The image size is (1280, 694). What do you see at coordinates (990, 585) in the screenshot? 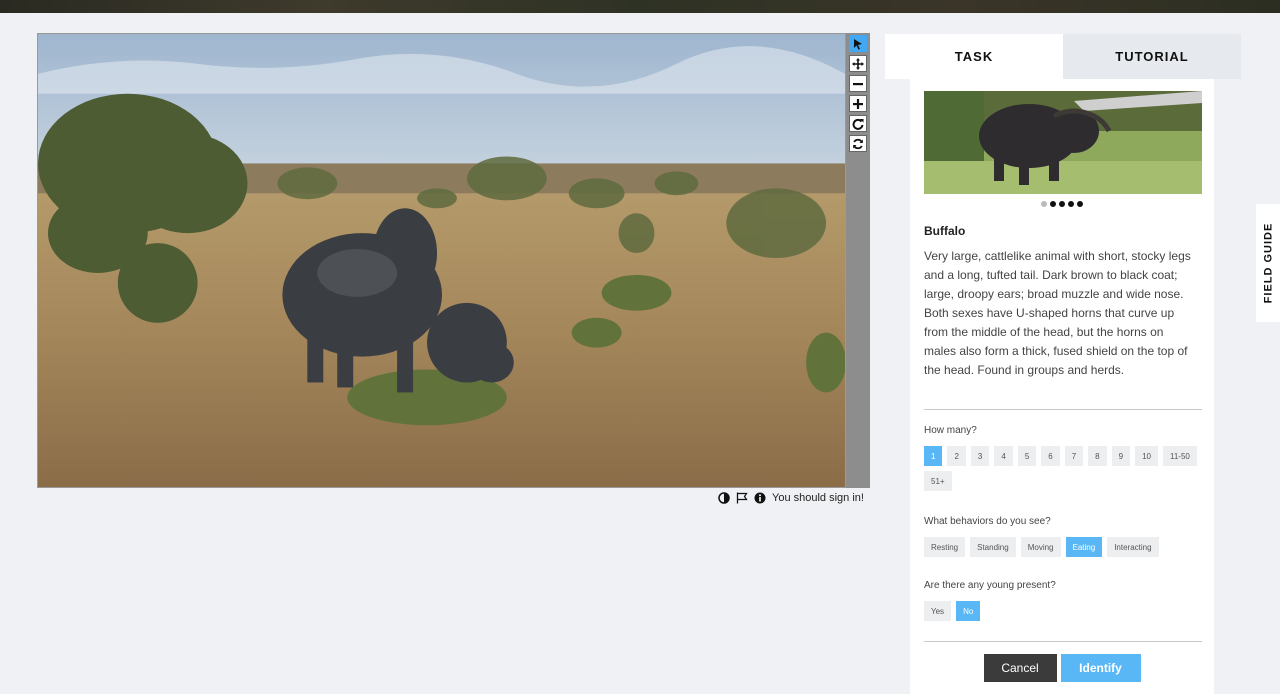
I see `young-label: Are there any young present?` at bounding box center [990, 585].